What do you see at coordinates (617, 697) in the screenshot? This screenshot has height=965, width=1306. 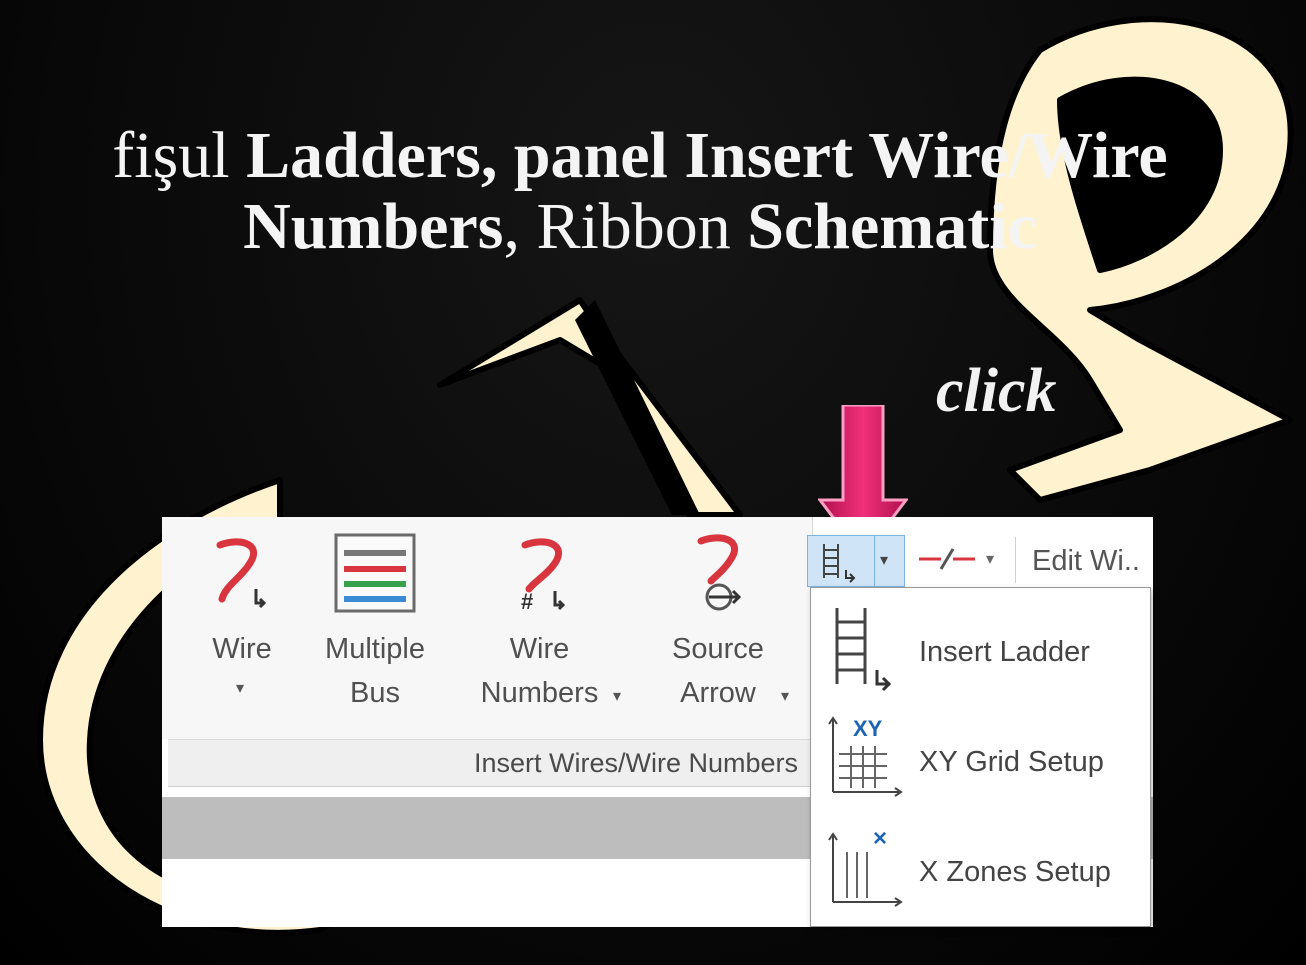 I see `wire-numbers-dropdown-caret-icon: ▾` at bounding box center [617, 697].